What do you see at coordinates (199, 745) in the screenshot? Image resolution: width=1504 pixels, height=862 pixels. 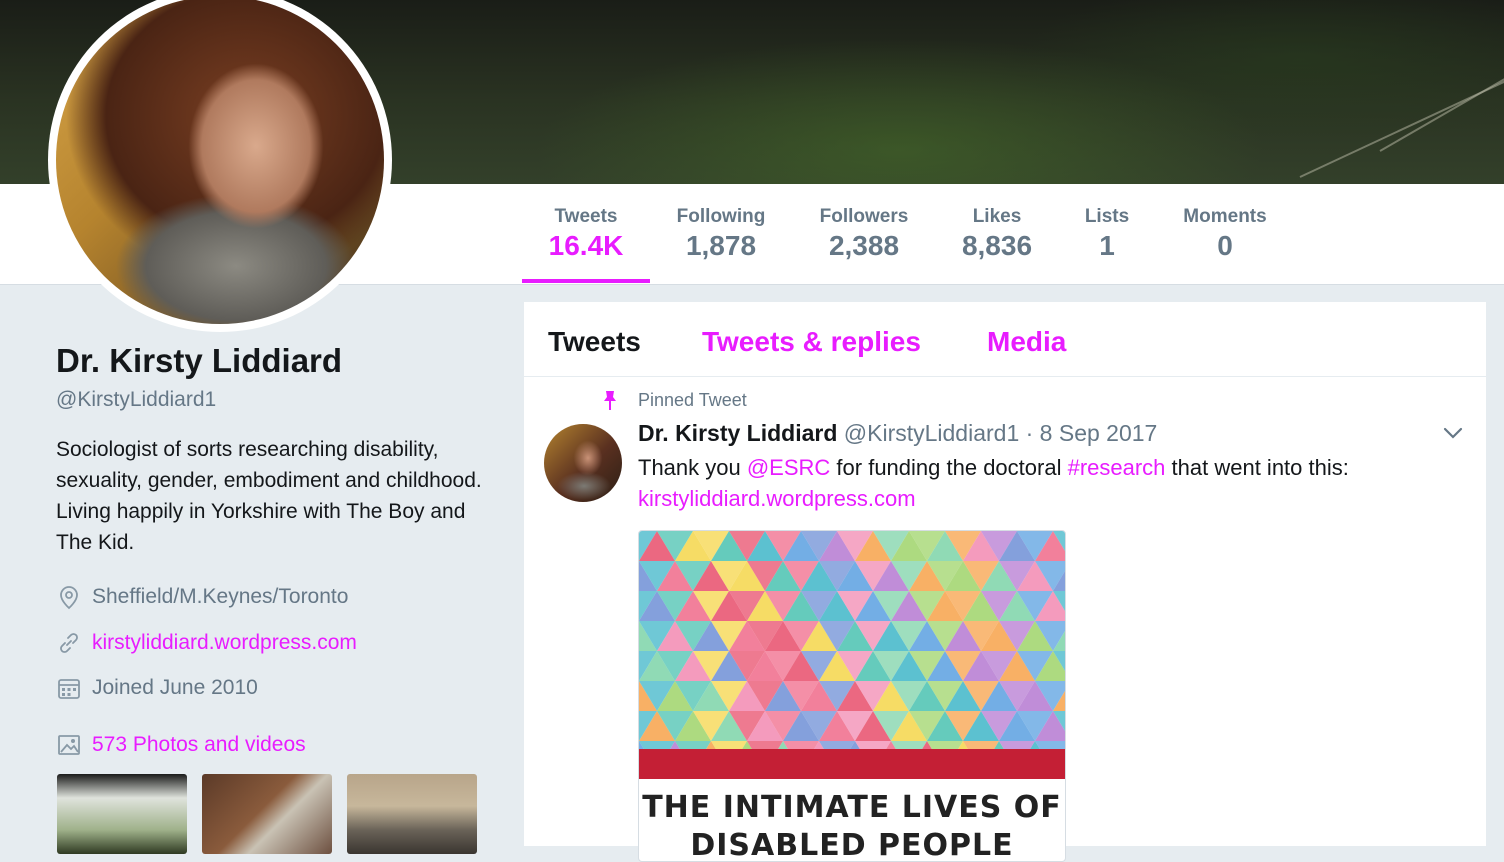 I see `photos-videos-link: 573 Photos and videos` at bounding box center [199, 745].